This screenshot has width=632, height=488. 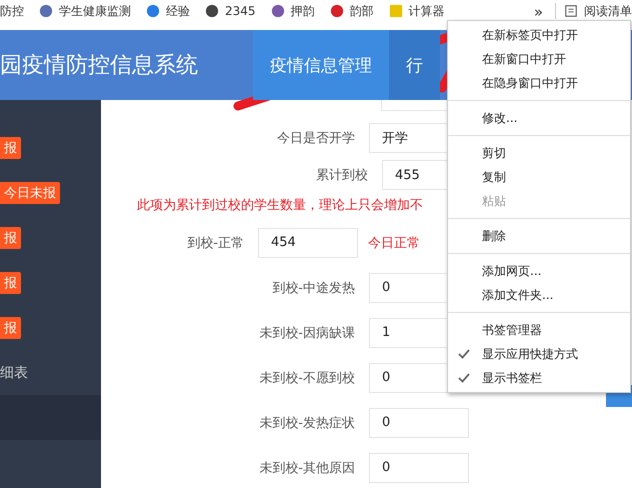 What do you see at coordinates (307, 378) in the screenshot?
I see `field-label: 未到校-不愿到校` at bounding box center [307, 378].